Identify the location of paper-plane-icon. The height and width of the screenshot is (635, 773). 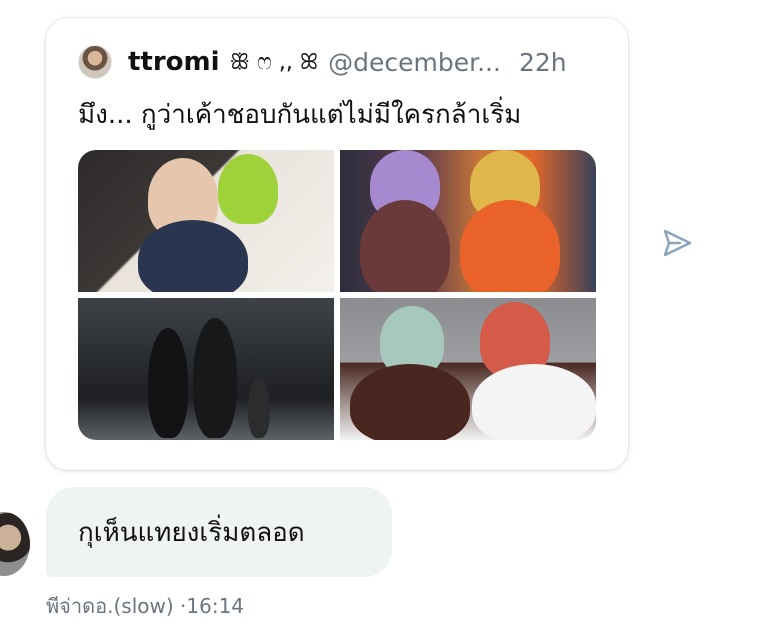
(677, 243).